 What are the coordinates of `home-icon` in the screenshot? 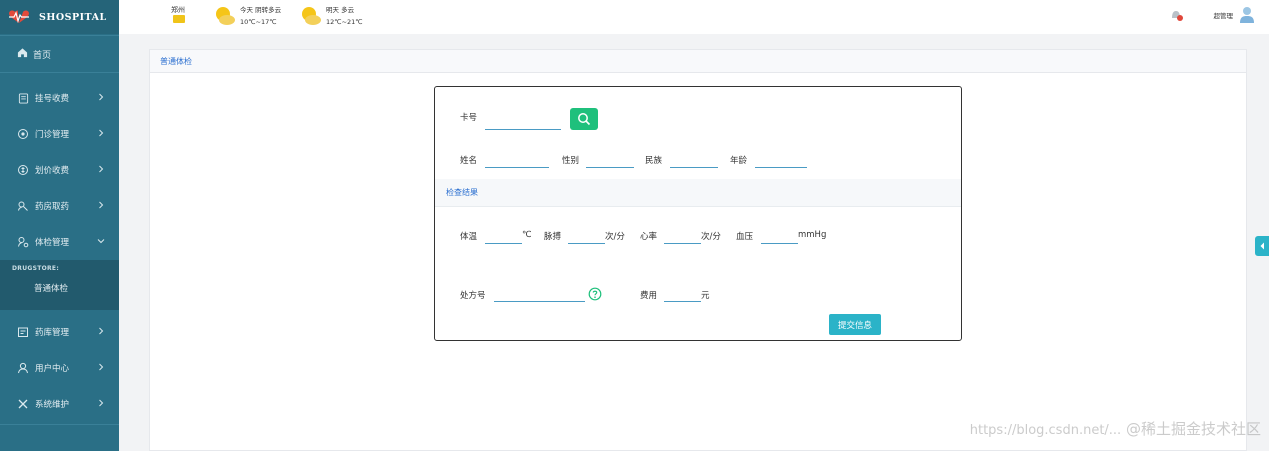 It's located at (22, 54).